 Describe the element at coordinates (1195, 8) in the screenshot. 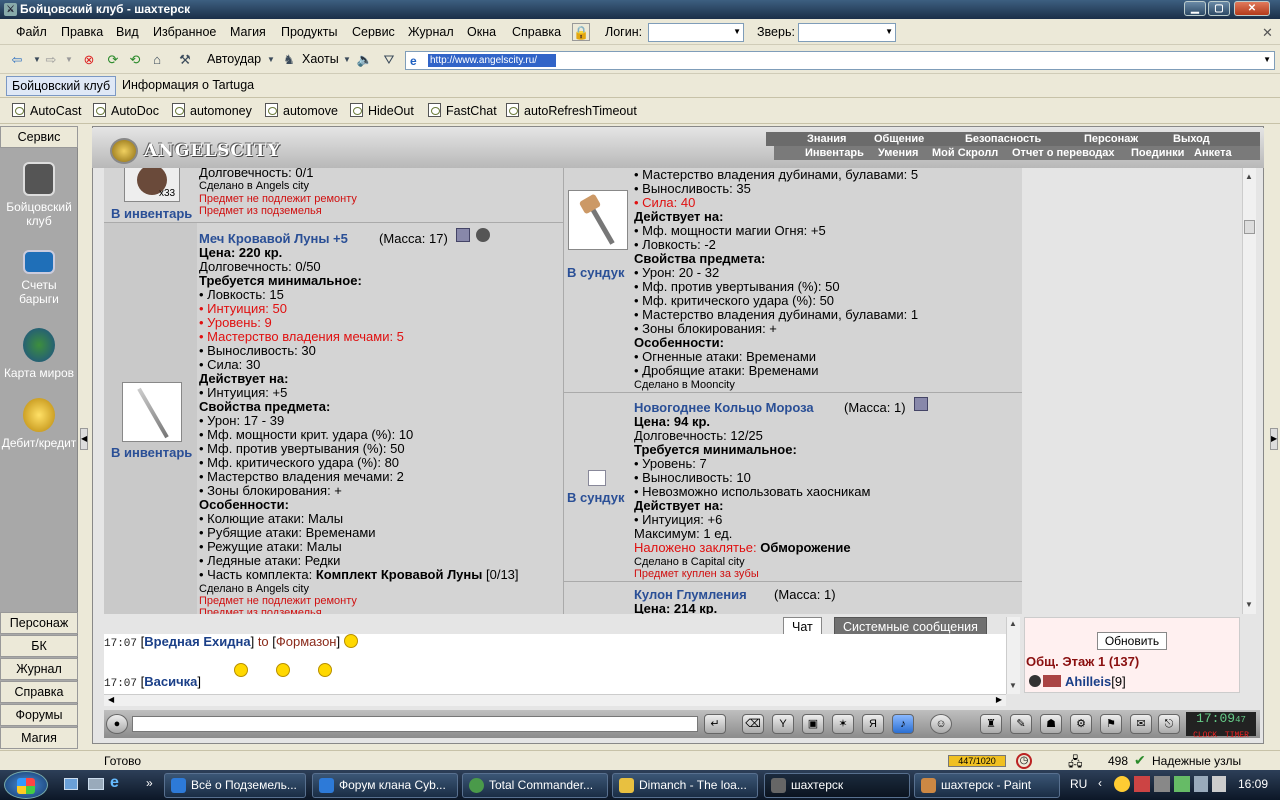

I see `minimize-button: ▁` at that location.